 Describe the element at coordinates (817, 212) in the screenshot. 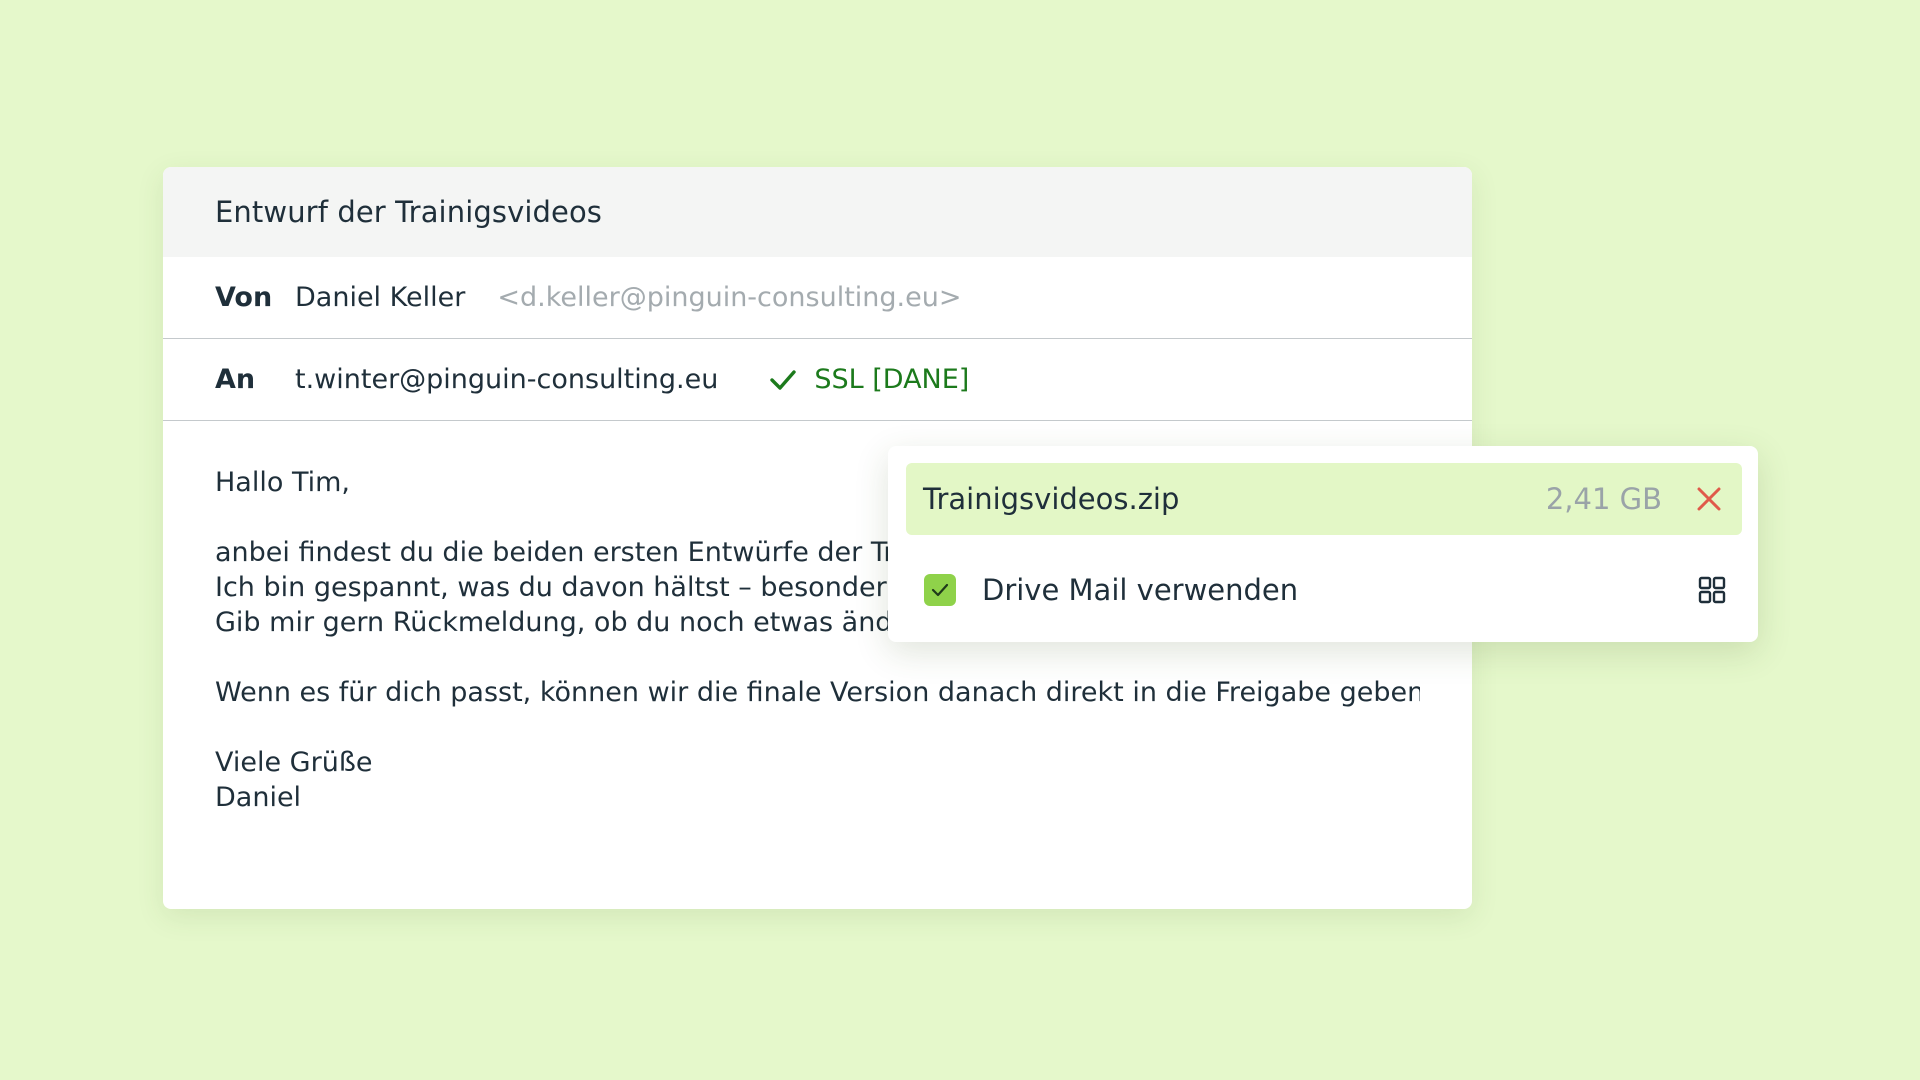

I see `subject-bar: Entwurf der Trainigsvideos` at that location.